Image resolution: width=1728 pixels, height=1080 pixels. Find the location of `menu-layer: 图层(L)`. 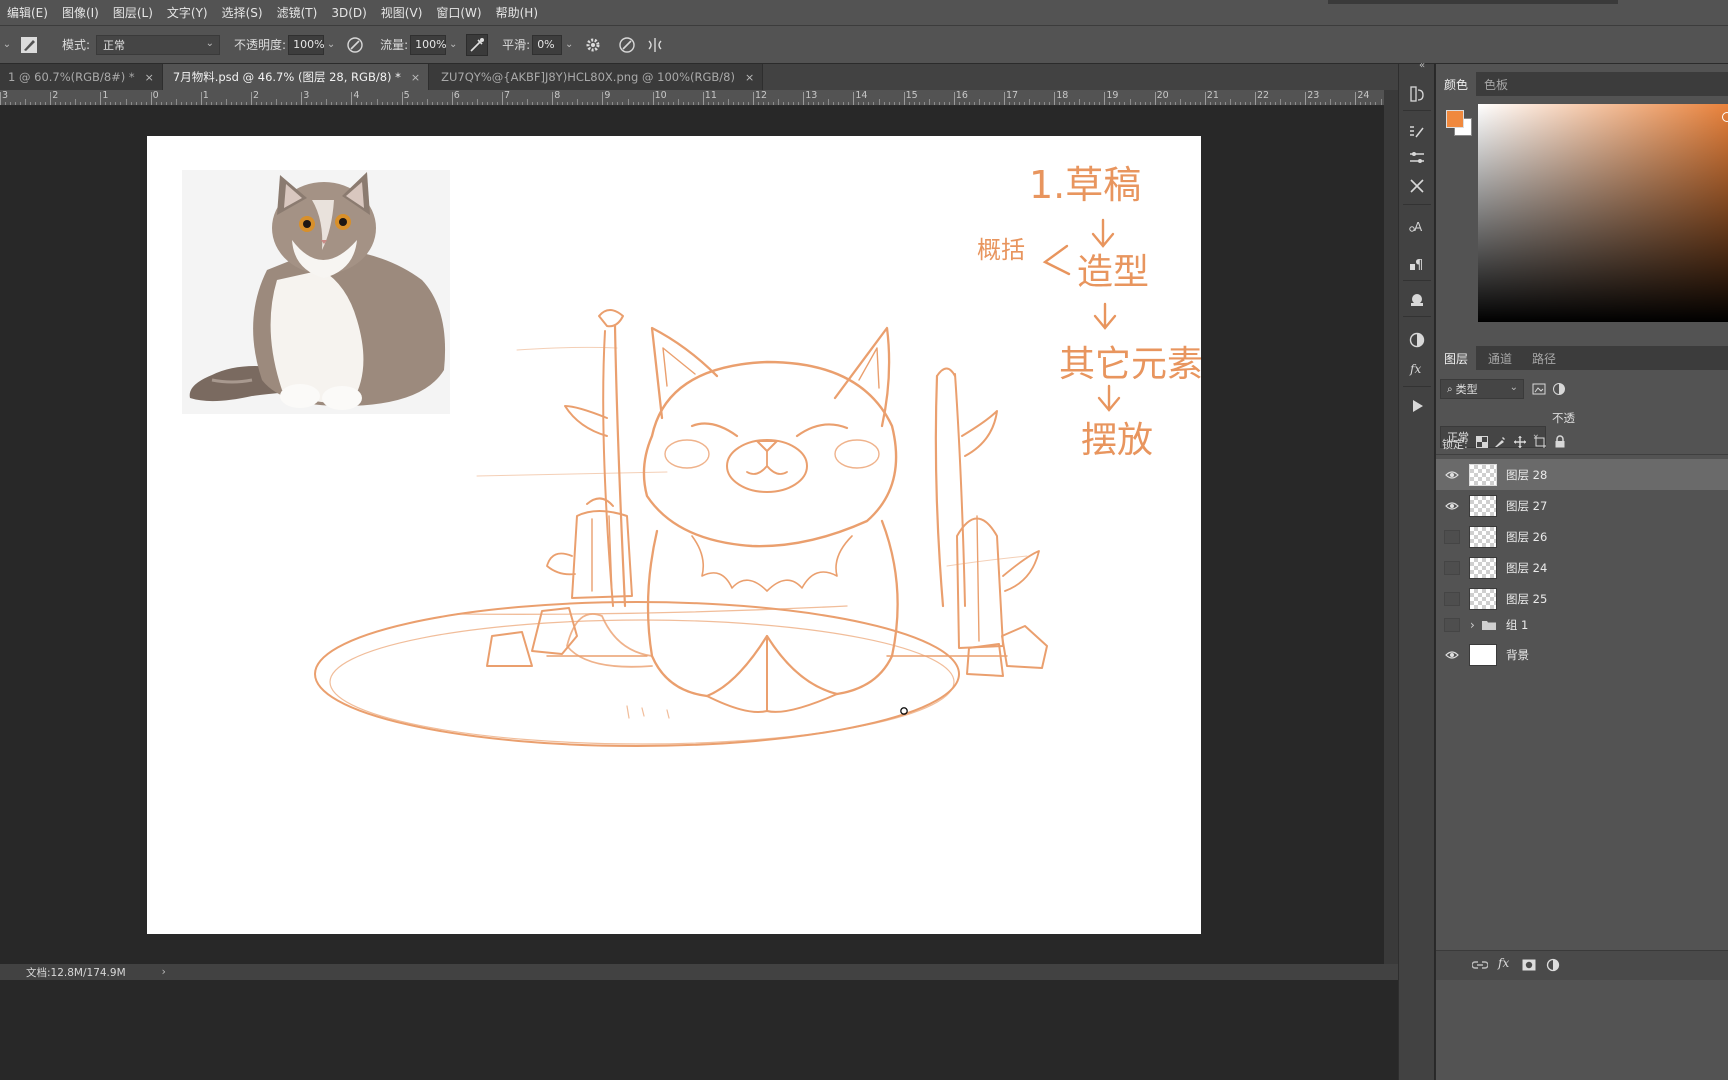

menu-layer: 图层(L) is located at coordinates (133, 13).